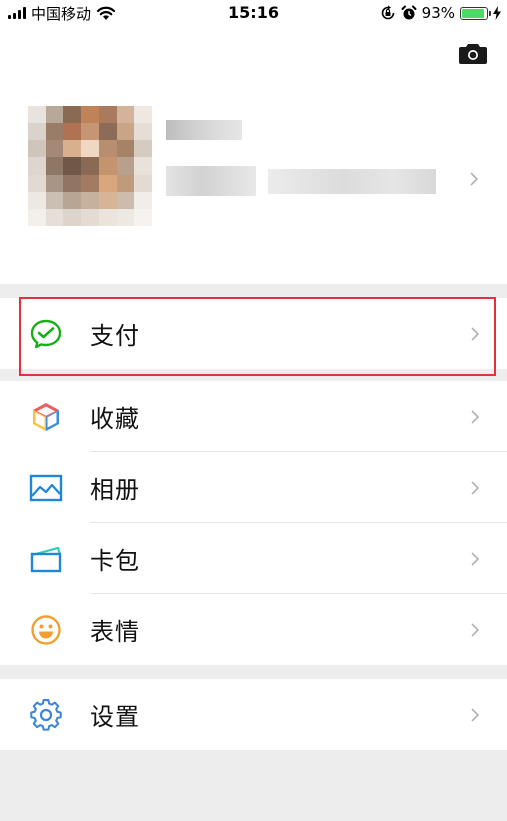 Image resolution: width=507 pixels, height=821 pixels. I want to click on status-bar: 中国移动 15:16 93%, so click(253, 13).